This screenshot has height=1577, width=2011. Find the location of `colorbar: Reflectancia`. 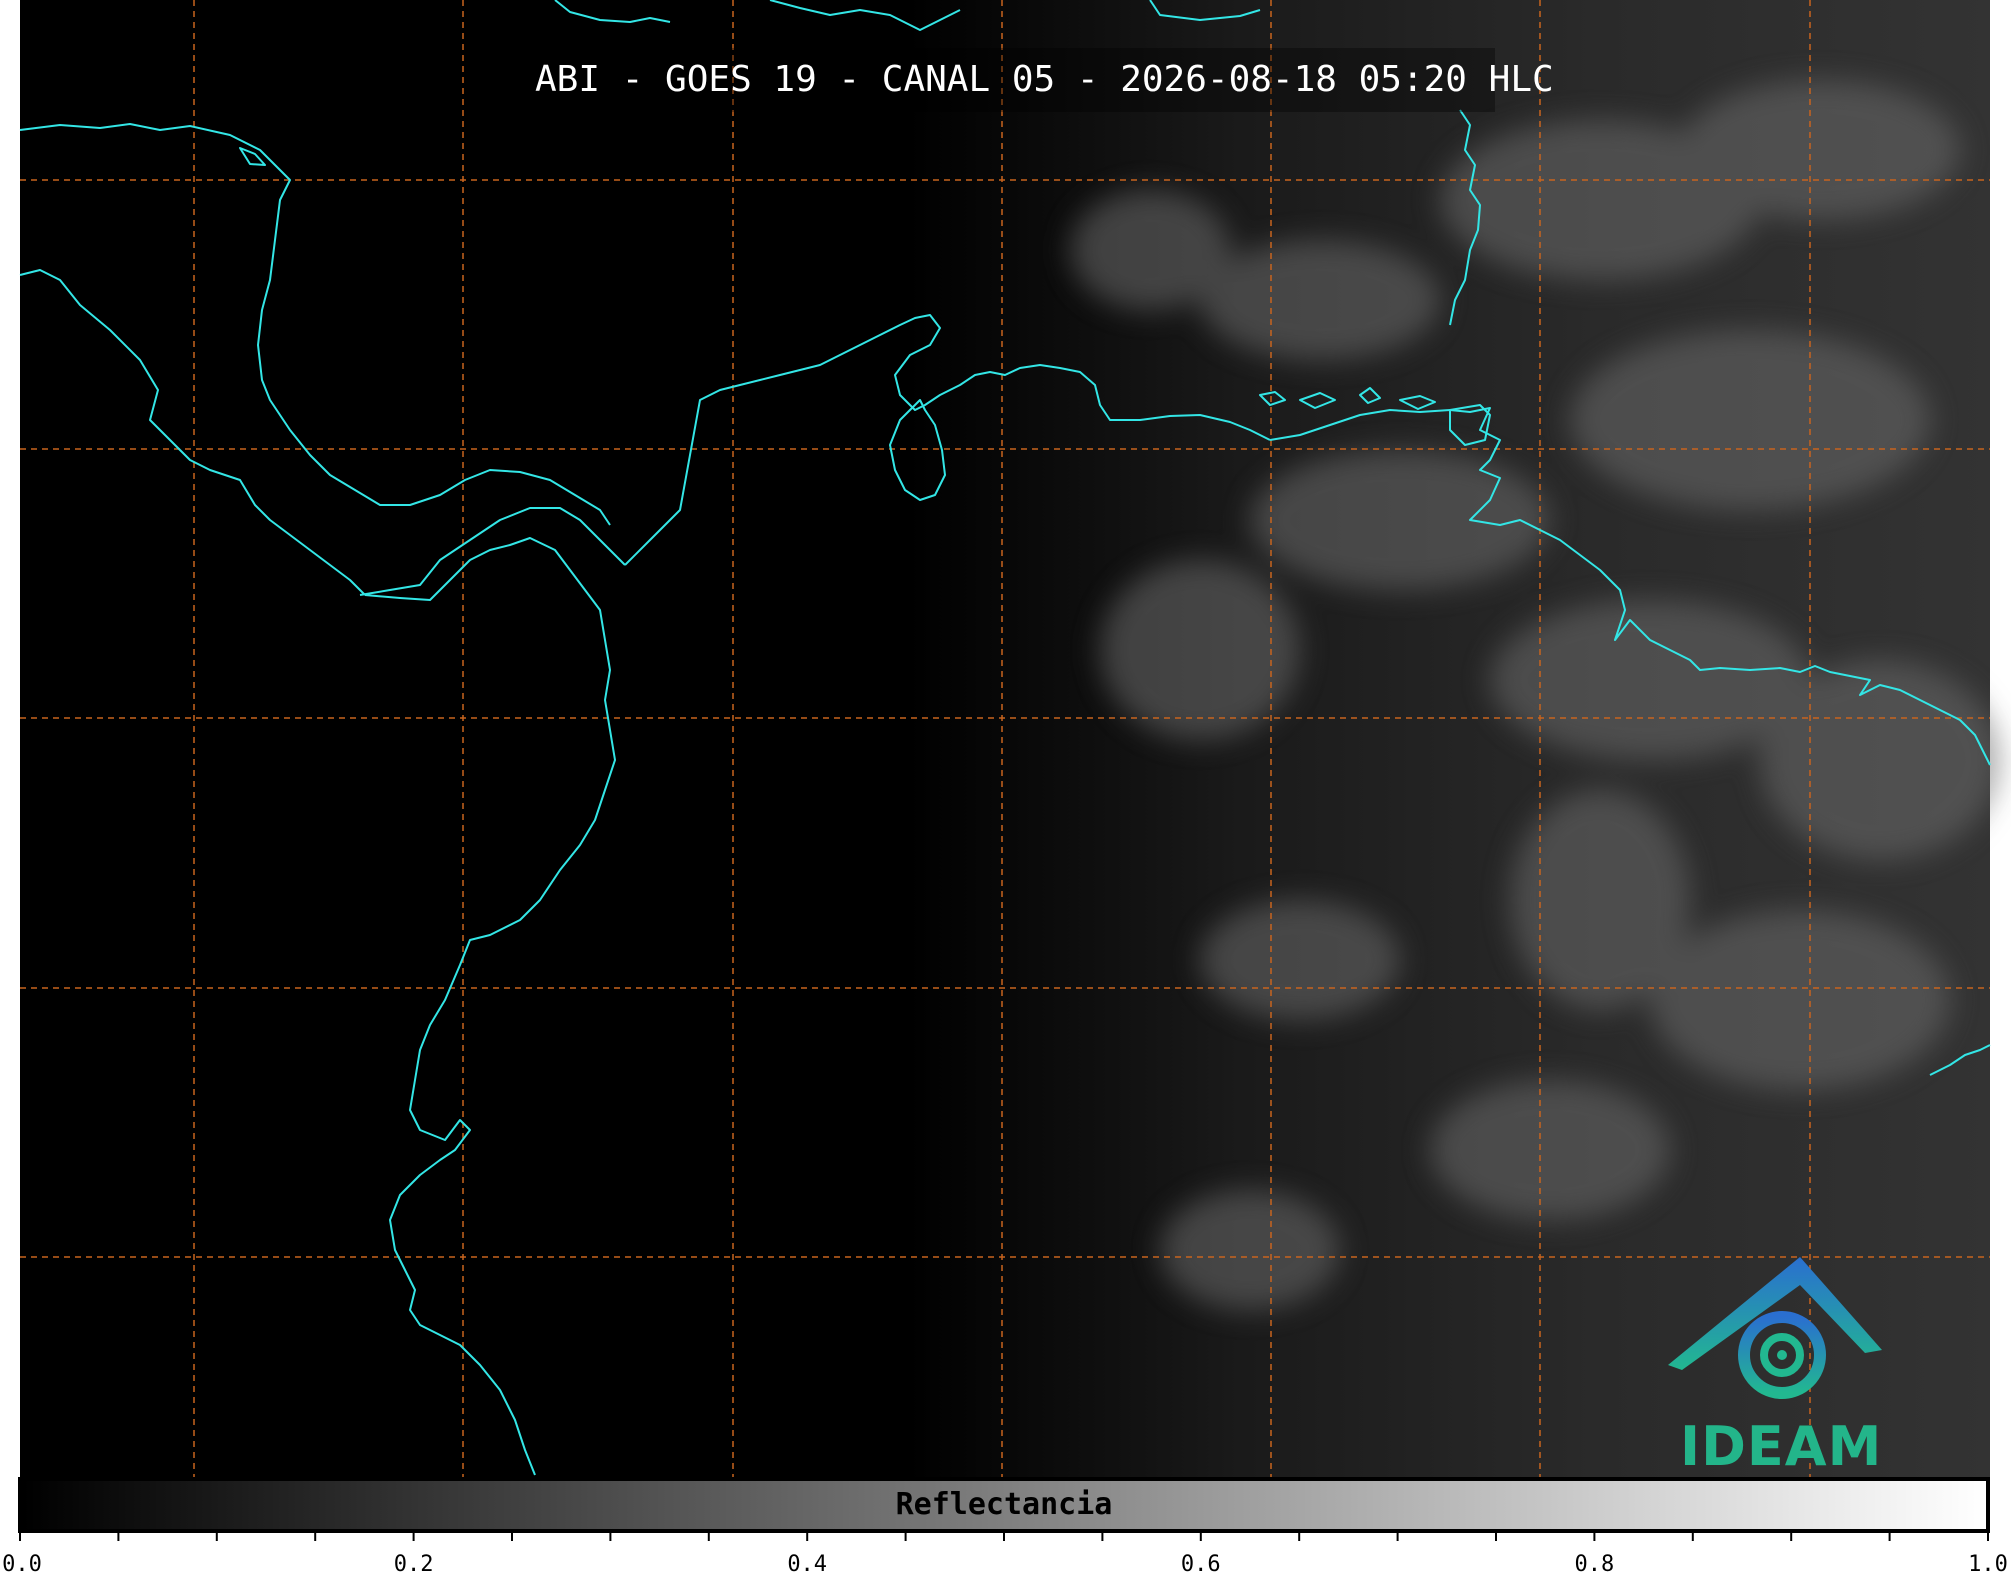

colorbar: Reflectancia is located at coordinates (1004, 1505).